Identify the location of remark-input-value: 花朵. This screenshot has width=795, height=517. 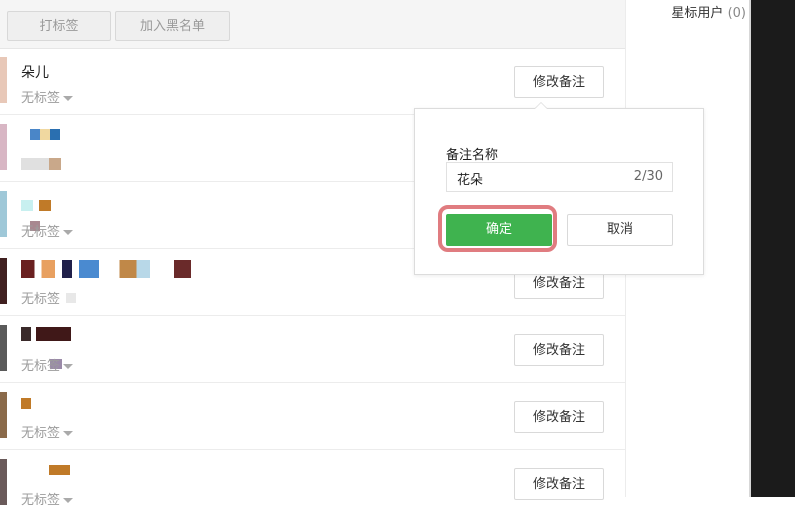
(470, 180).